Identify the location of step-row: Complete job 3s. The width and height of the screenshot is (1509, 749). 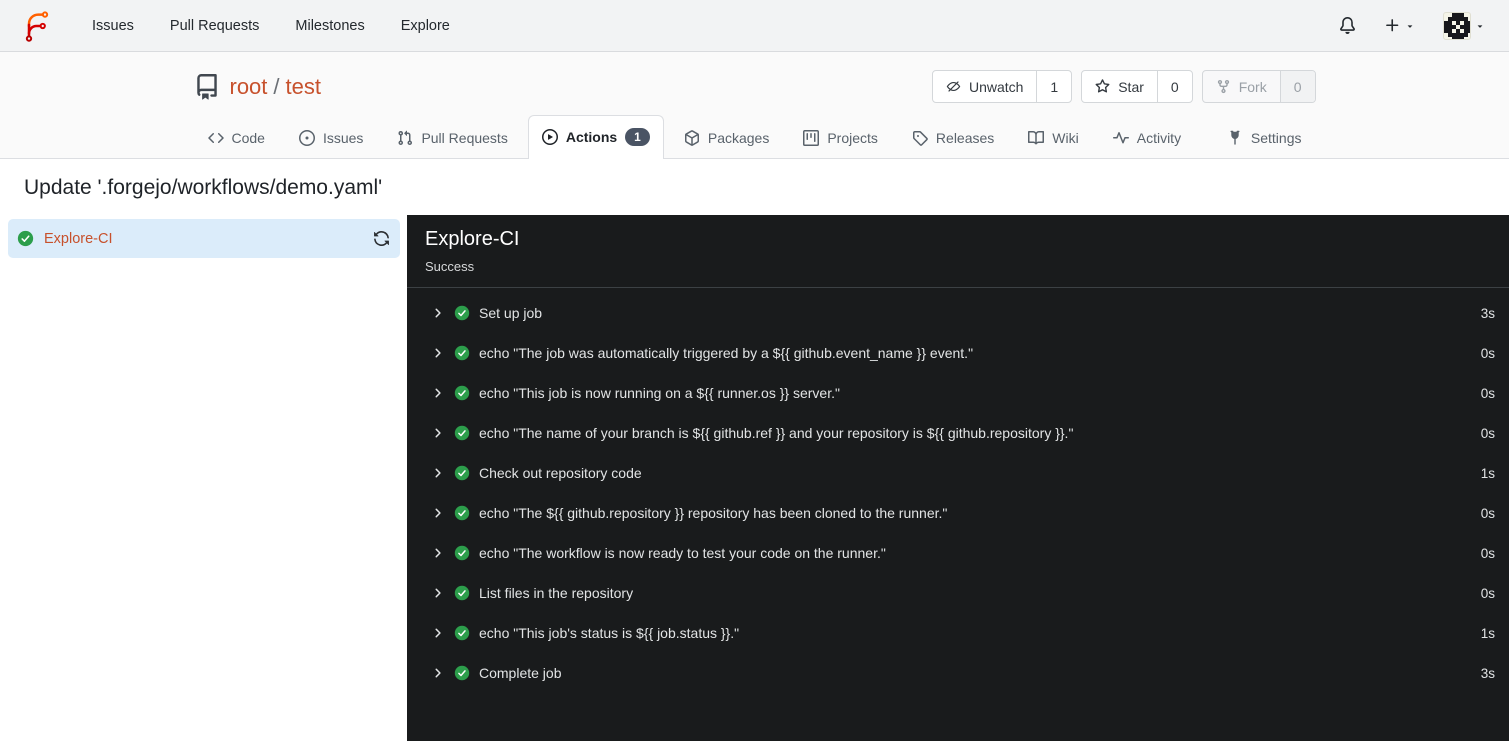
(958, 673).